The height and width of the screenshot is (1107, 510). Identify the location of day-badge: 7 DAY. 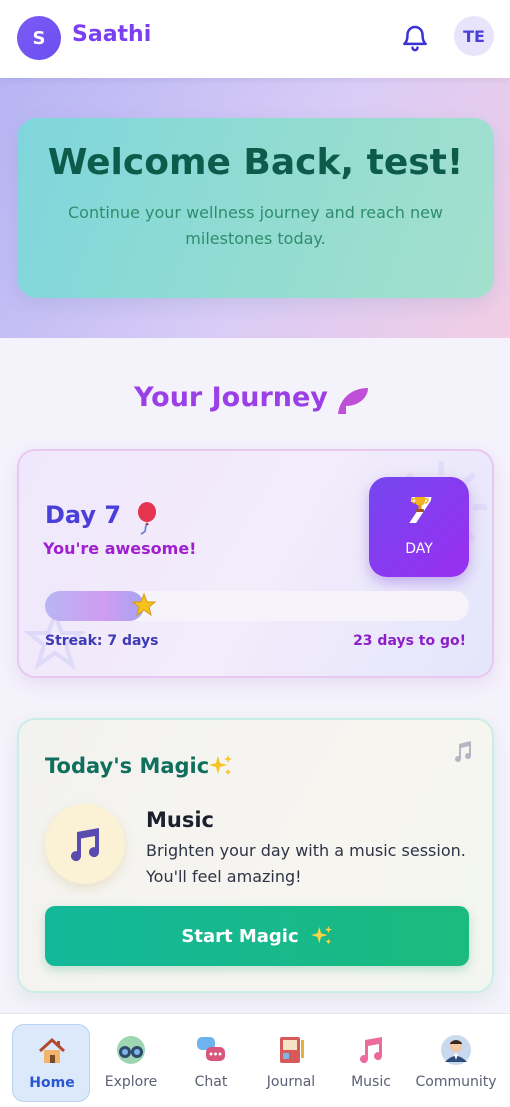
(419, 527).